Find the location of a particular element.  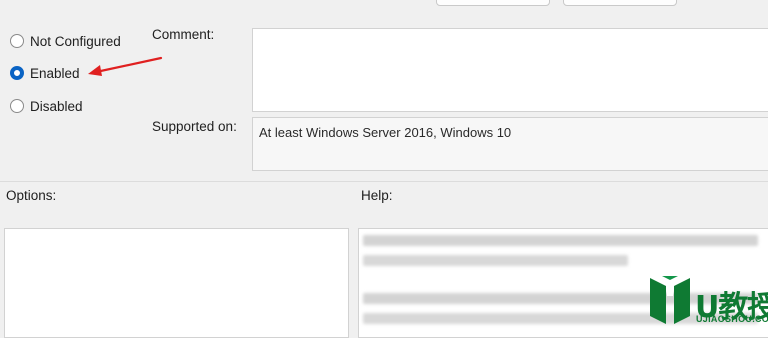

radio-not-configured: Not Configured is located at coordinates (65, 41).